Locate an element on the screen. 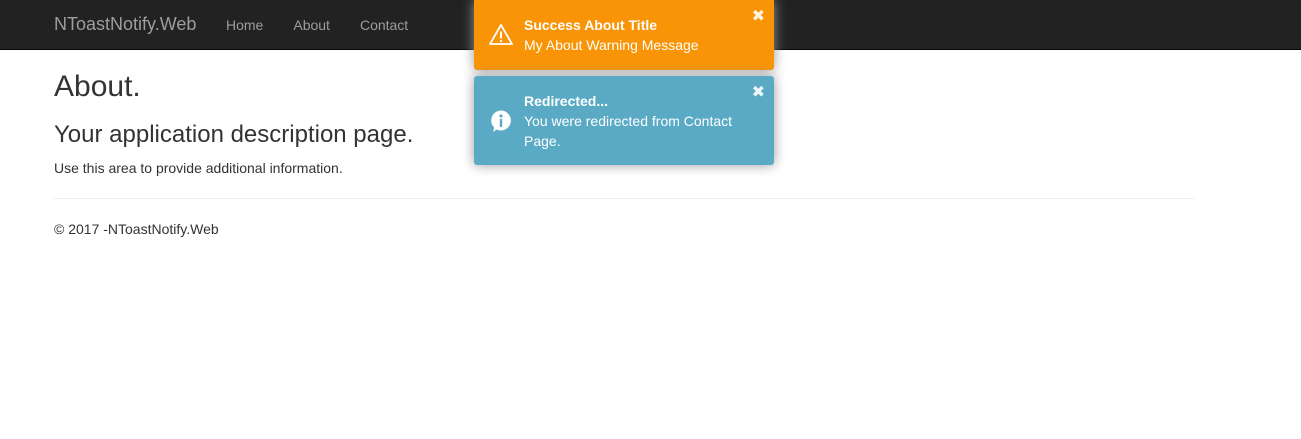 The width and height of the screenshot is (1301, 439). toast-message: My About Warning Message is located at coordinates (611, 45).